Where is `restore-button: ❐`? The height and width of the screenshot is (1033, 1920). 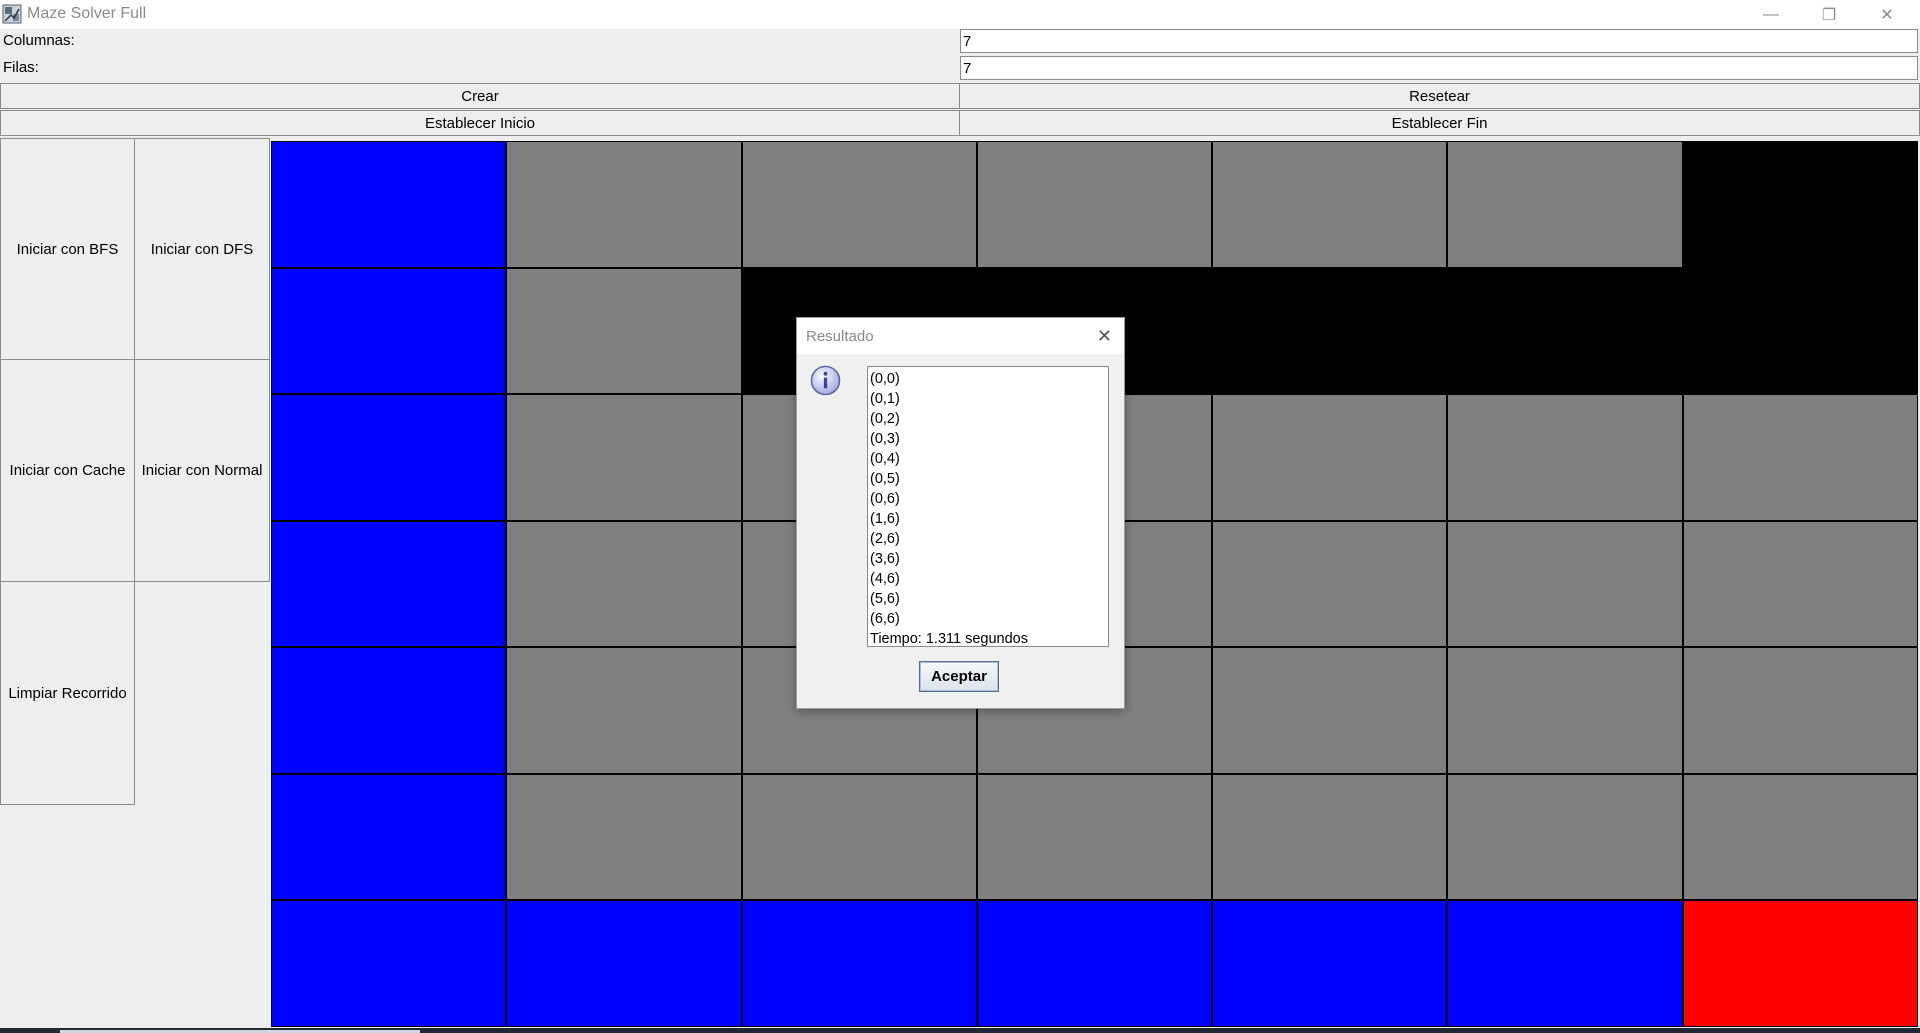
restore-button: ❐ is located at coordinates (1829, 14).